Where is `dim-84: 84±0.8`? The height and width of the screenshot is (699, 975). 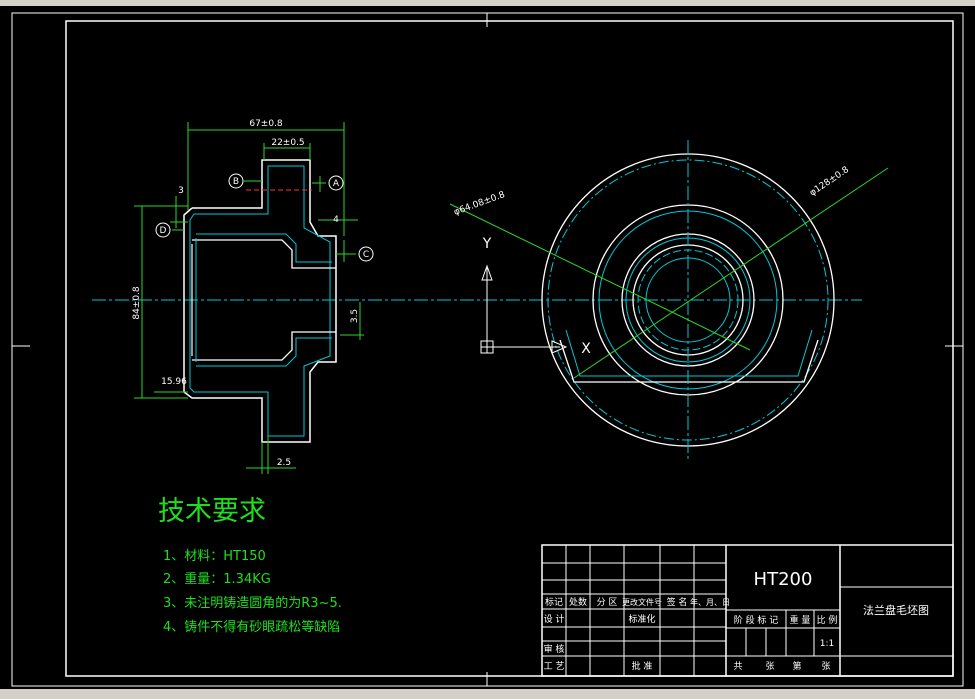 dim-84: 84±0.8 is located at coordinates (137, 303).